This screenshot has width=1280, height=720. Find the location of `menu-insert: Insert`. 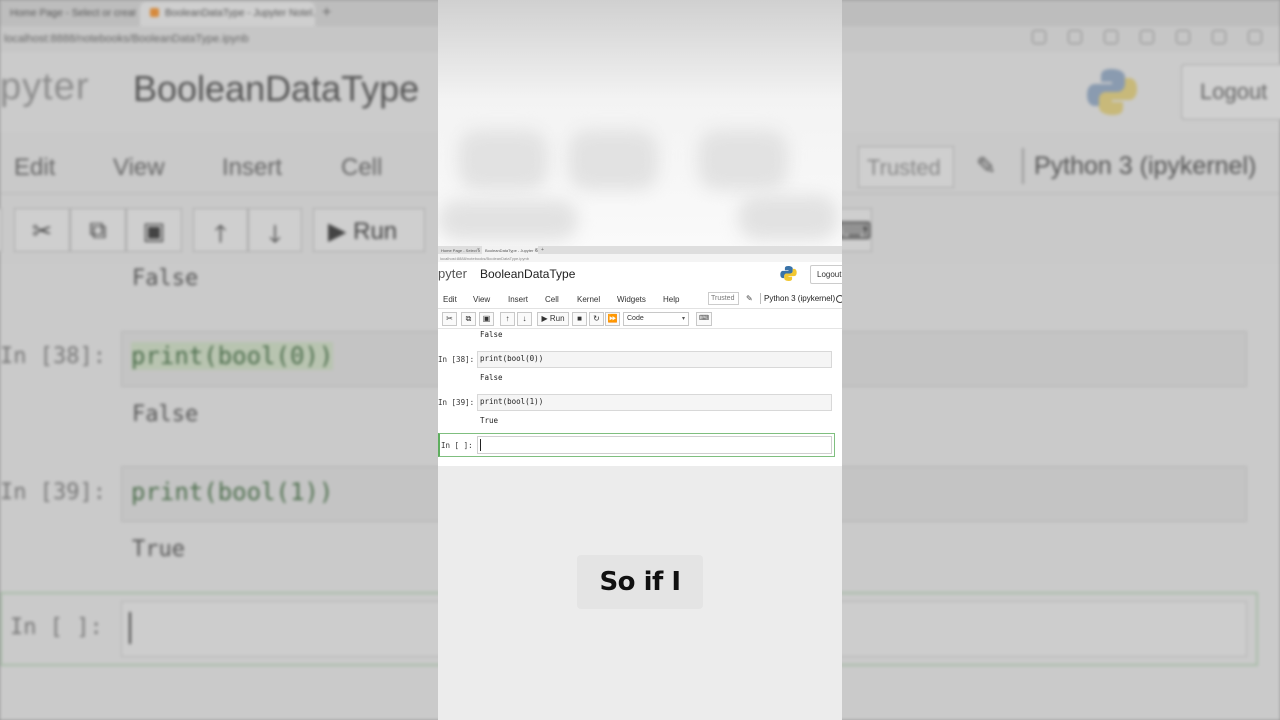

menu-insert: Insert is located at coordinates (518, 299).